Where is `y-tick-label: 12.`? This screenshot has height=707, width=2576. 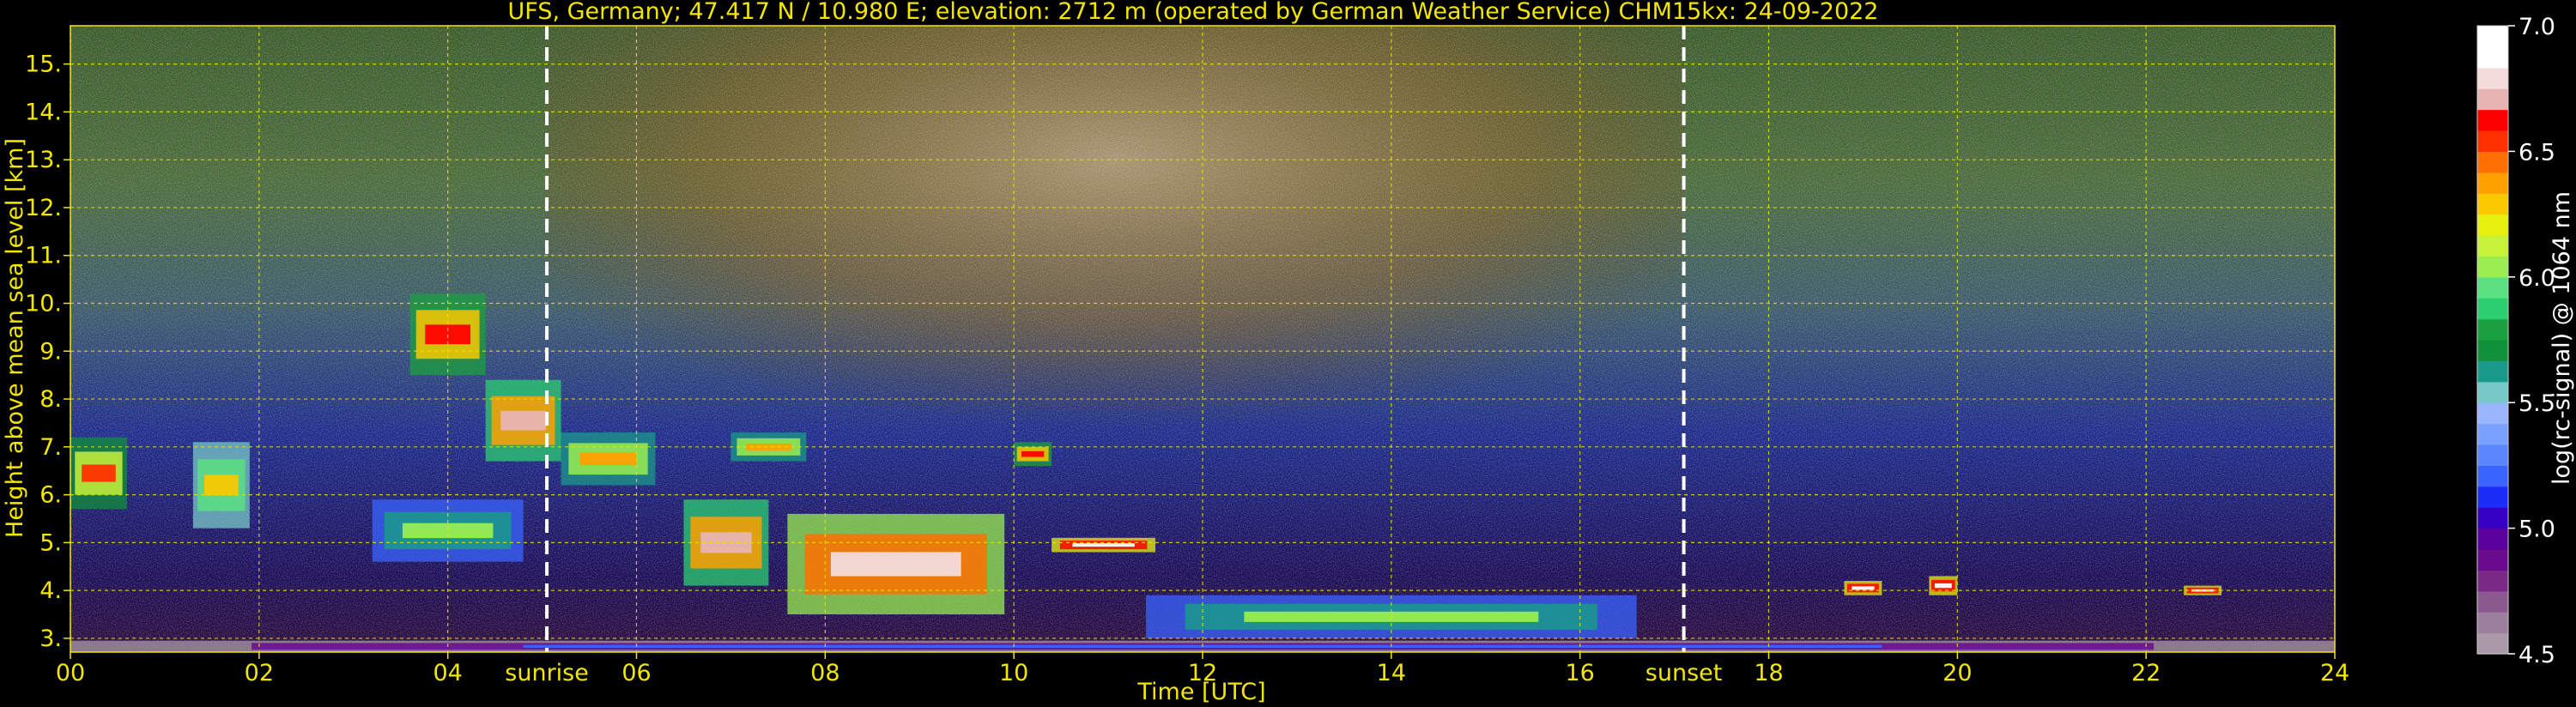
y-tick-label: 12. is located at coordinates (43, 208).